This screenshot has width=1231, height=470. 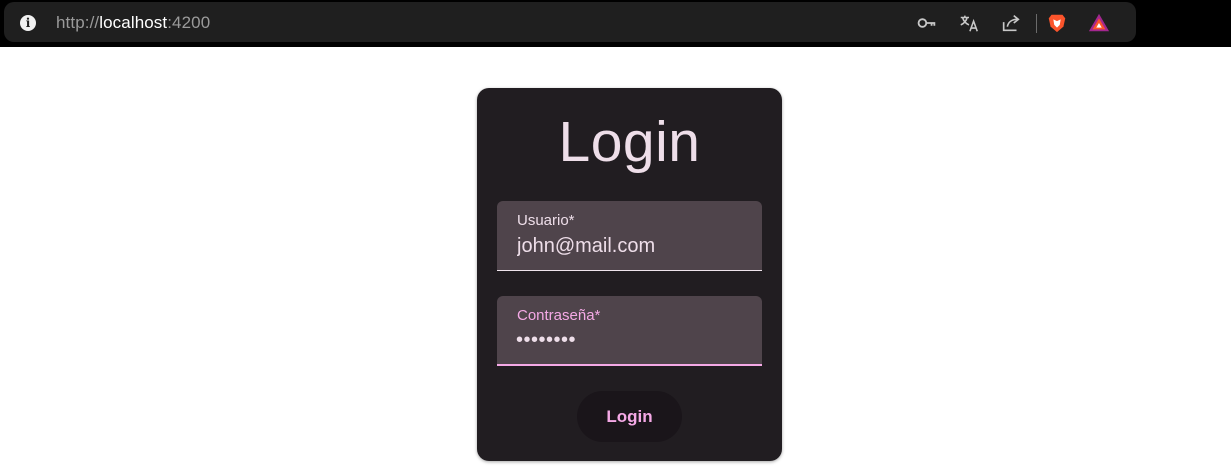 I want to click on password-input: ••••••••, so click(x=546, y=340).